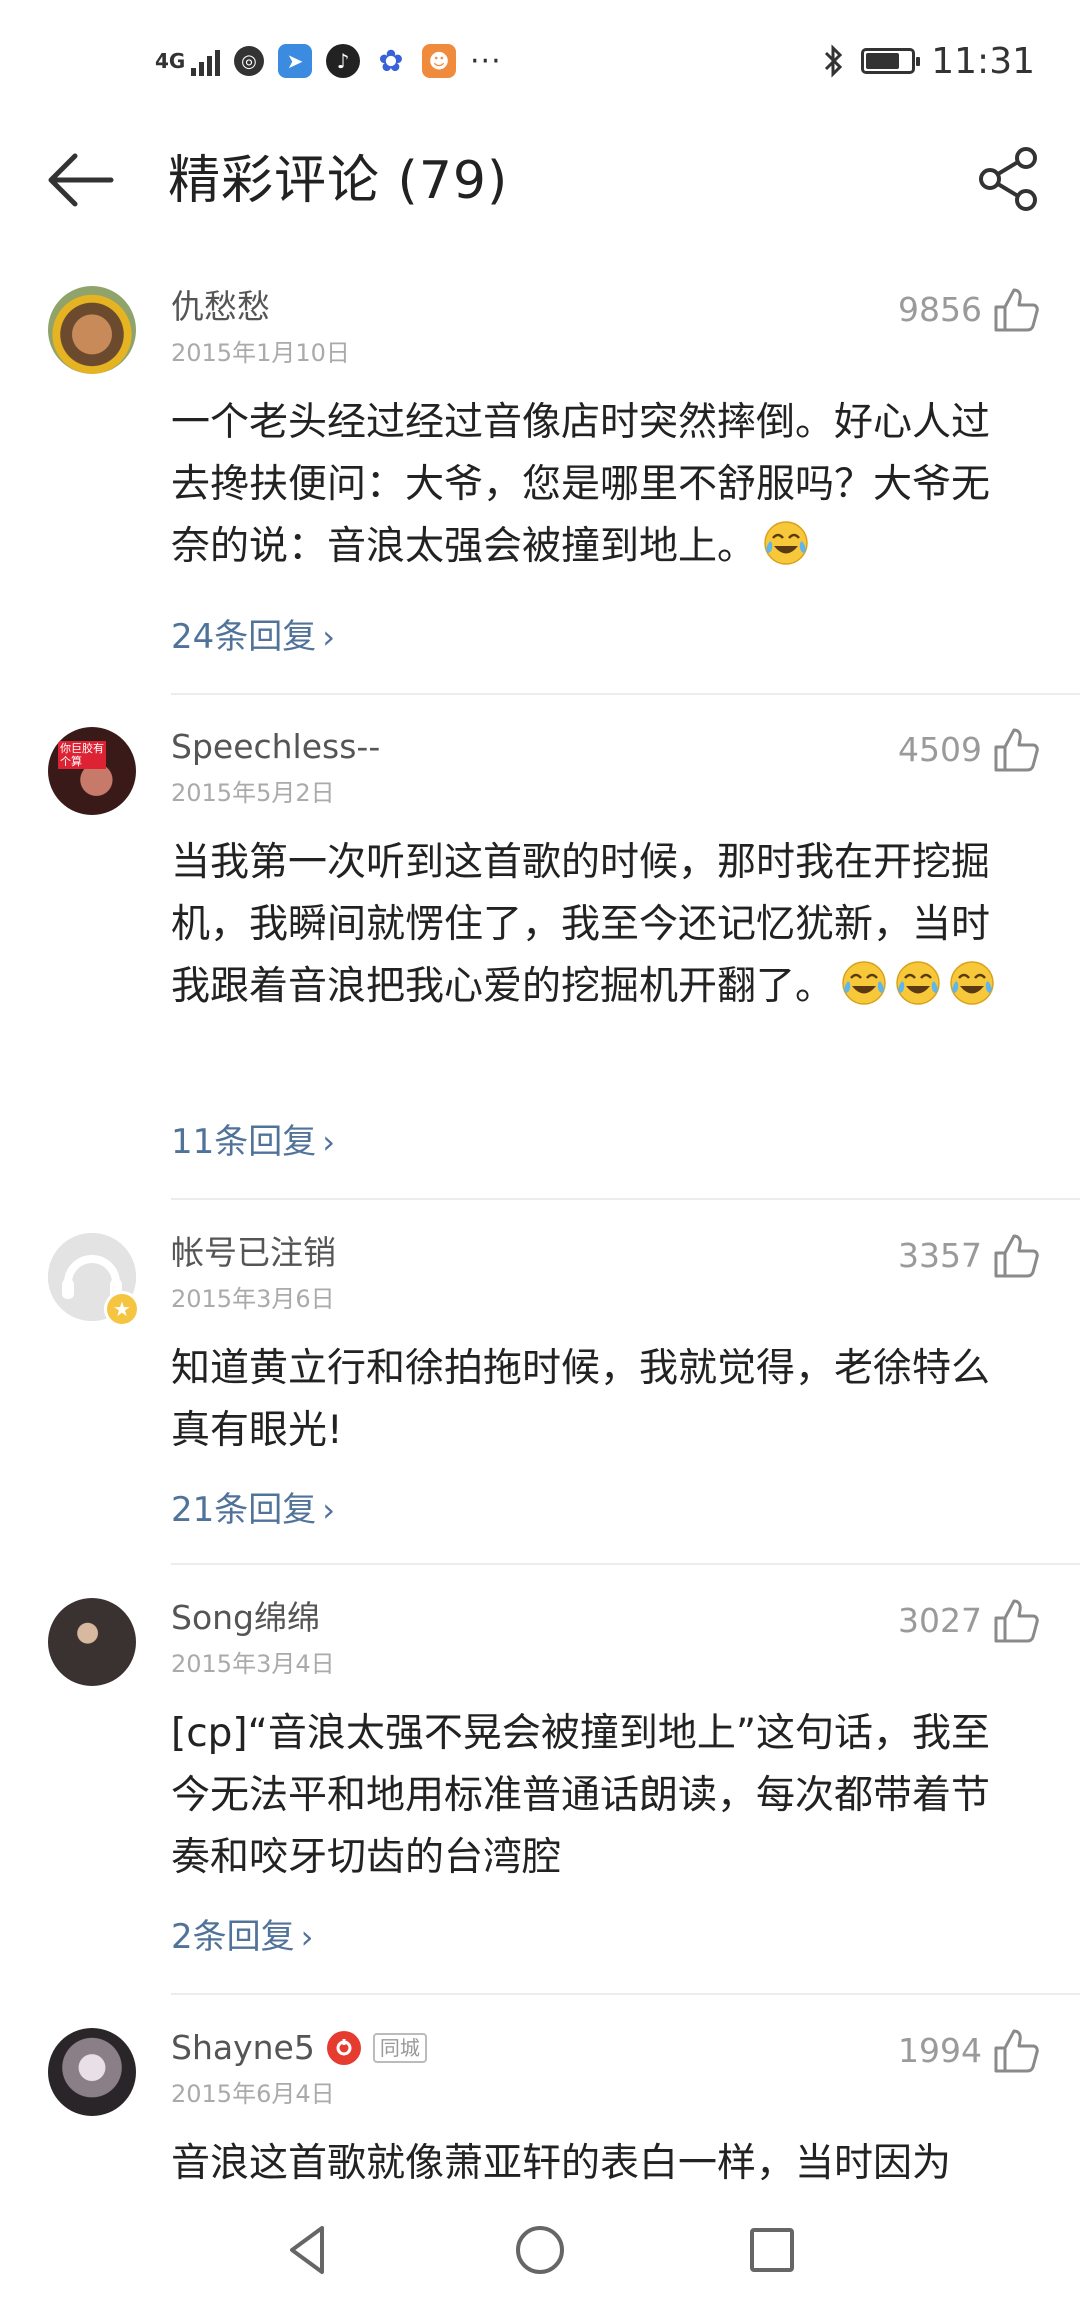 The image size is (1080, 2310). Describe the element at coordinates (772, 2250) in the screenshot. I see `nav-recents-icon` at that location.